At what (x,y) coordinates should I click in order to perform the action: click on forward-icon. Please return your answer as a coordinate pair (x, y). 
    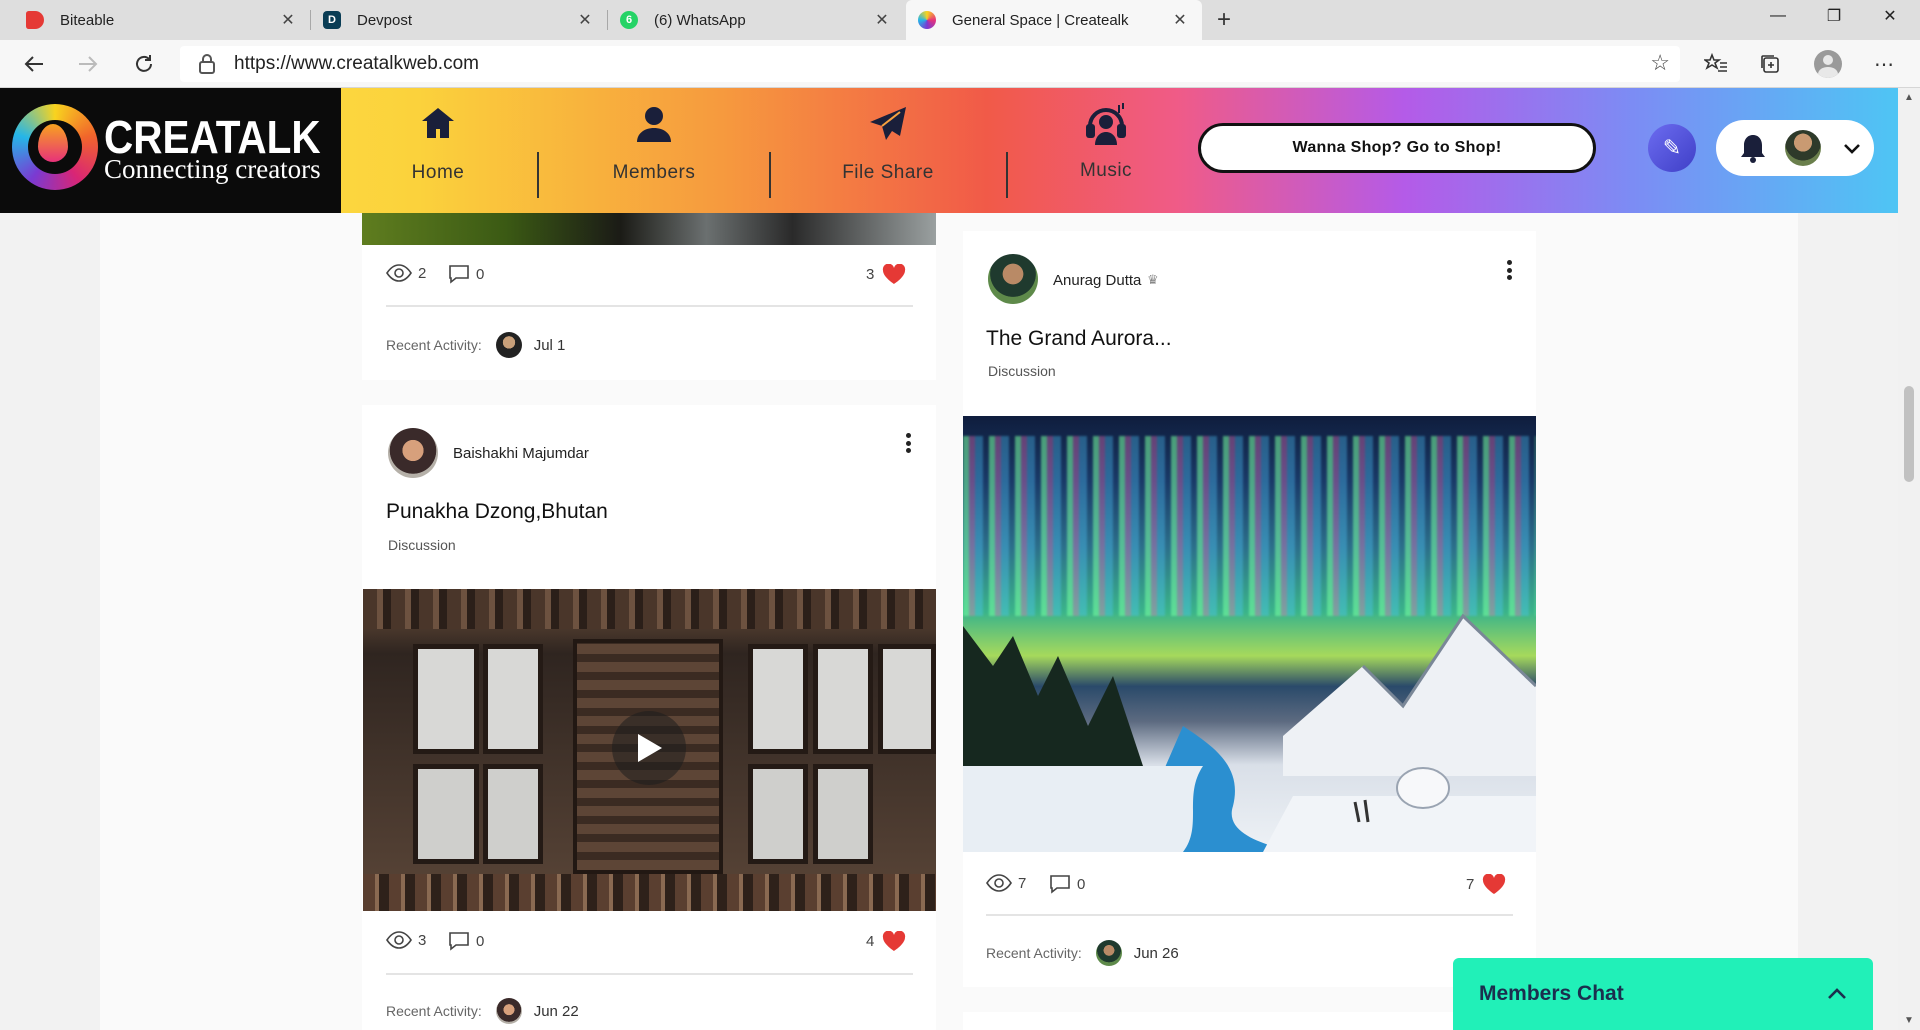
    Looking at the image, I should click on (88, 64).